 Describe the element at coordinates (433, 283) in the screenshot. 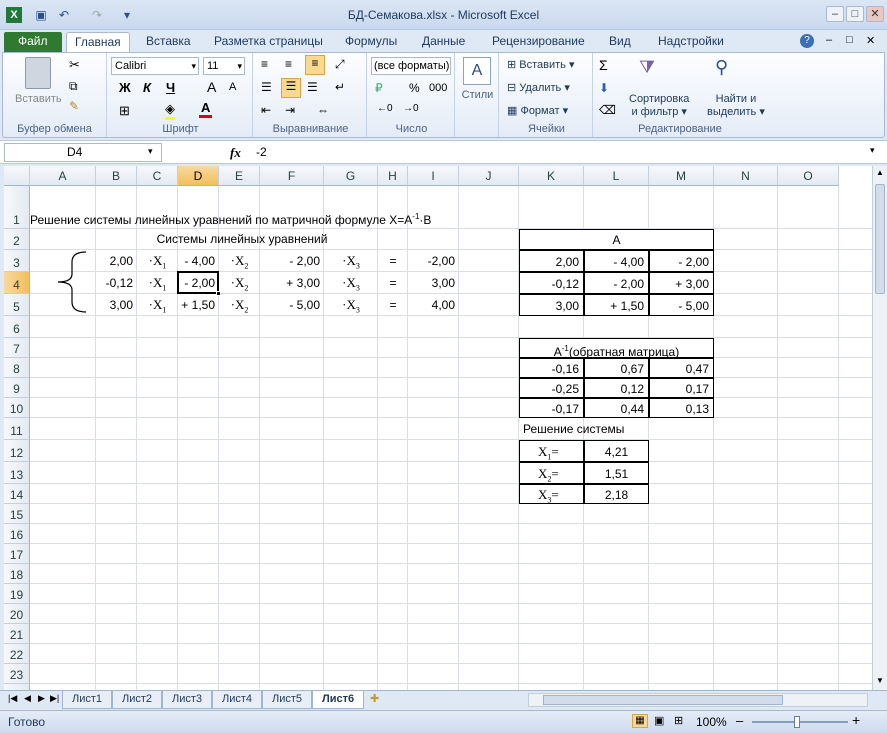

I see `rhs-b-r4: 3,00` at that location.